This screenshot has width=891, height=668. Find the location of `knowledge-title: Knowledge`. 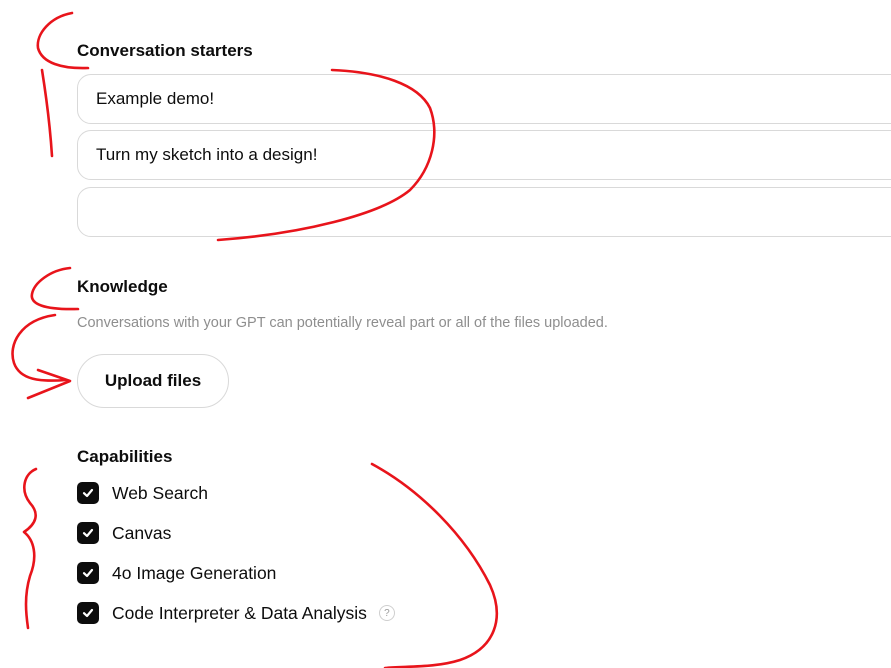

knowledge-title: Knowledge is located at coordinates (122, 286).